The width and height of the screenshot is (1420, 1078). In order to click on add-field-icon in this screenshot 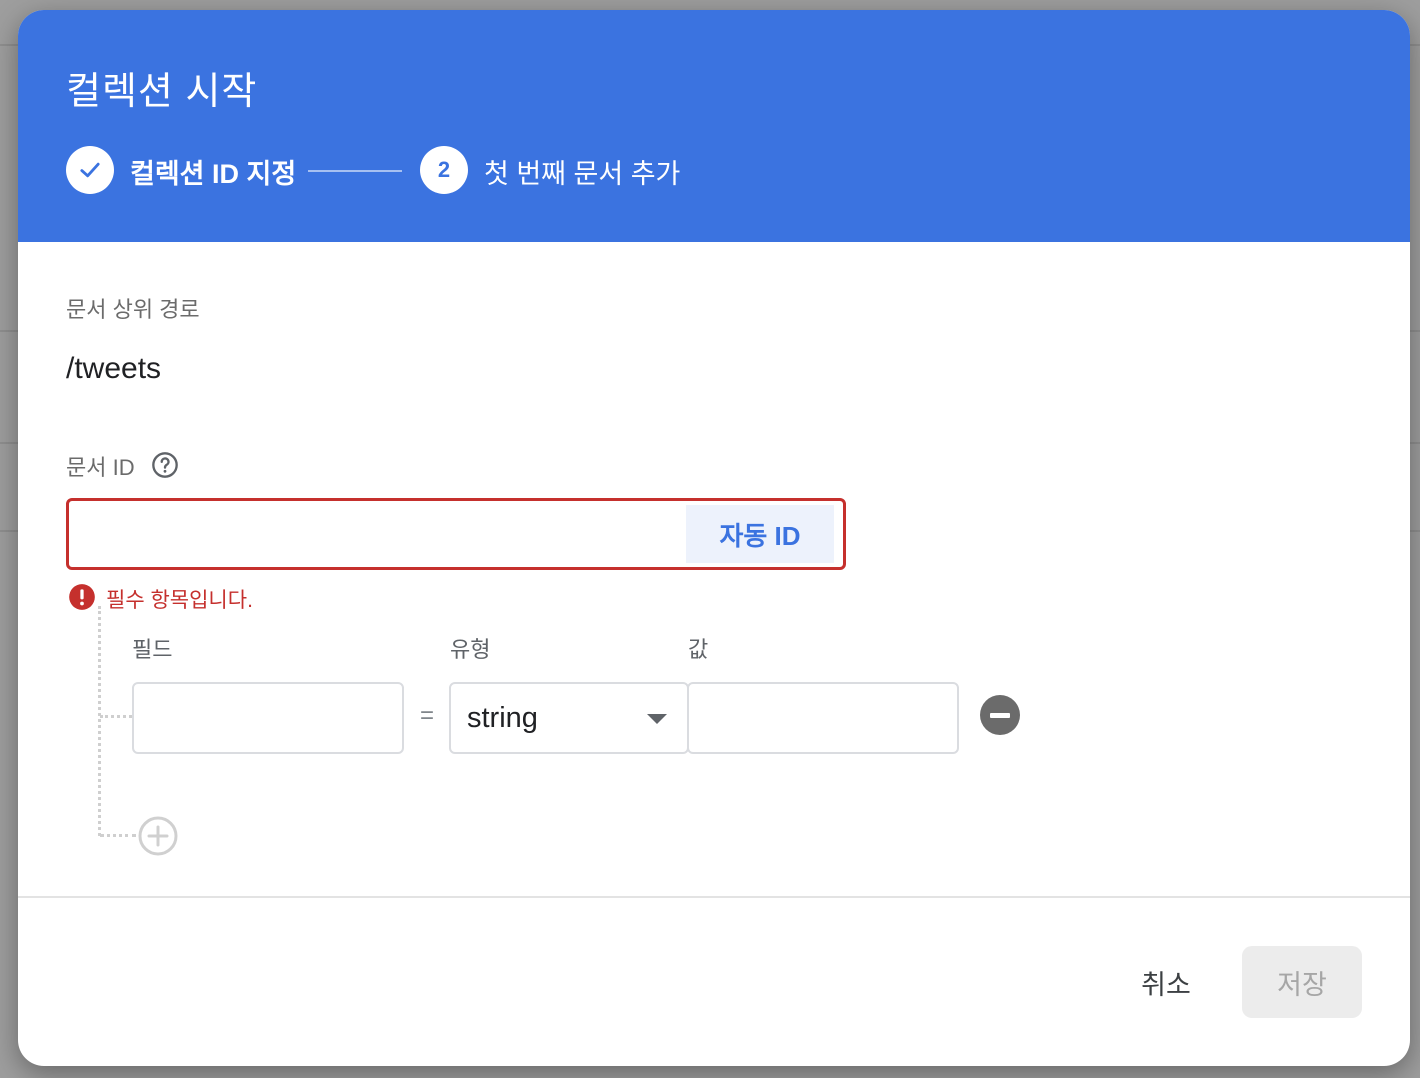, I will do `click(158, 836)`.